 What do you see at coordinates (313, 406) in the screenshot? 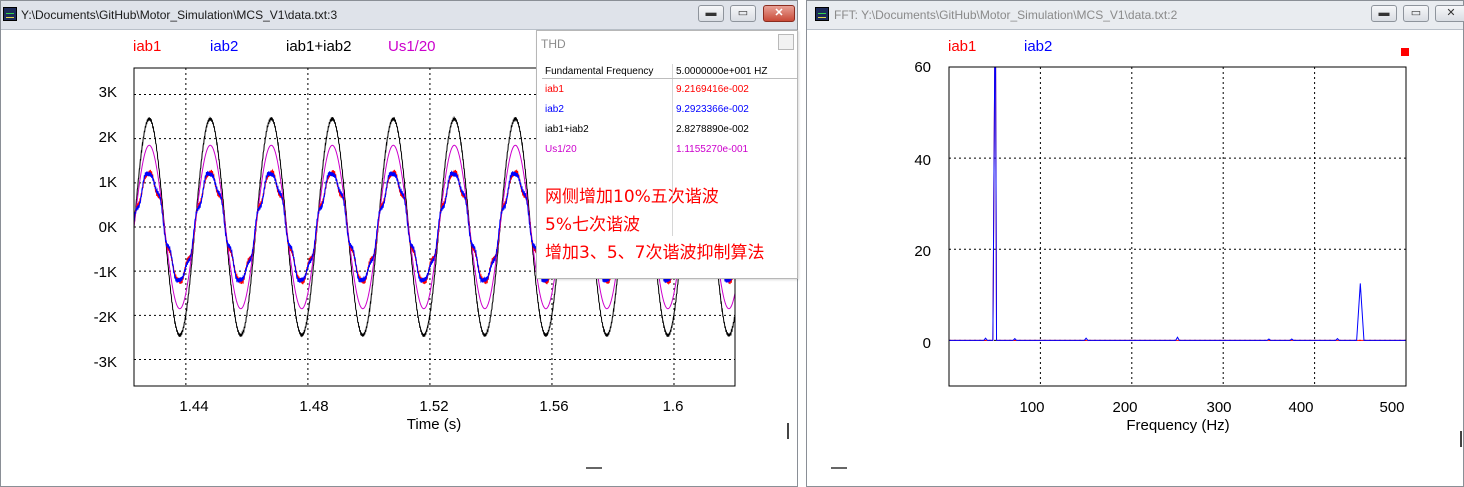
I see `x-tick-label: 1.48` at bounding box center [313, 406].